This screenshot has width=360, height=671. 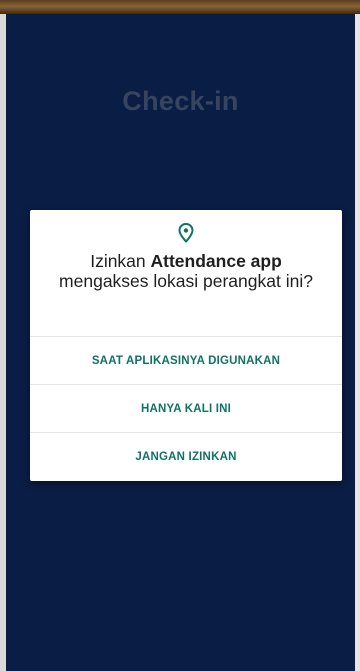 What do you see at coordinates (216, 261) in the screenshot?
I see `permission-app-name: Attendance app` at bounding box center [216, 261].